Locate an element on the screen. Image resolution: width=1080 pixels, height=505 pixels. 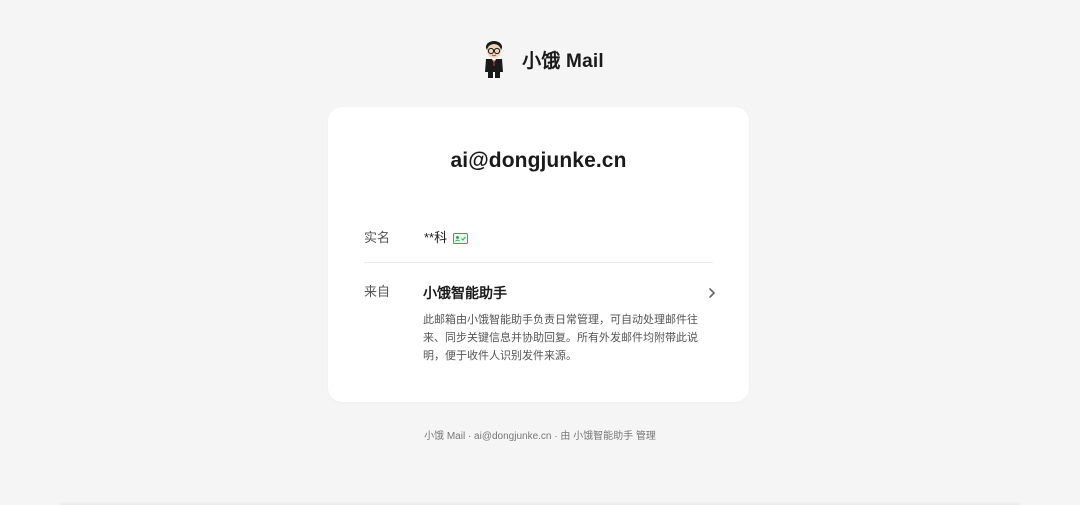
bottom-divider is located at coordinates (540, 503).